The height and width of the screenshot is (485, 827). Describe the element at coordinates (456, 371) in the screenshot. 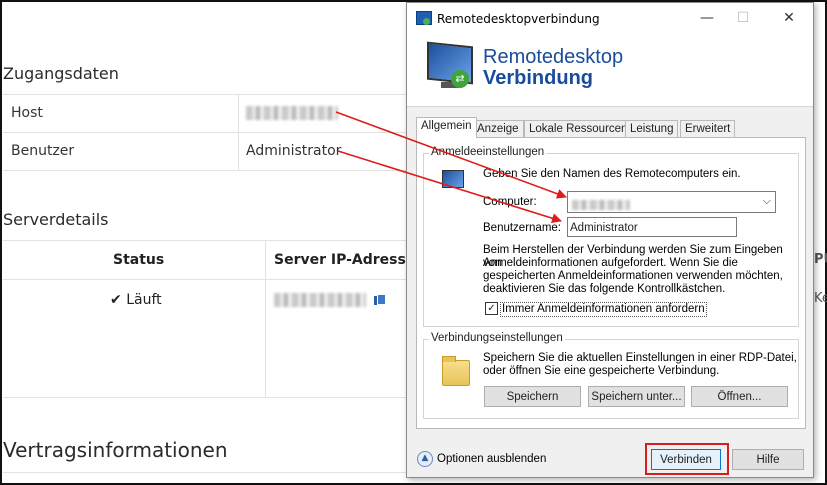

I see `folder-icon` at that location.